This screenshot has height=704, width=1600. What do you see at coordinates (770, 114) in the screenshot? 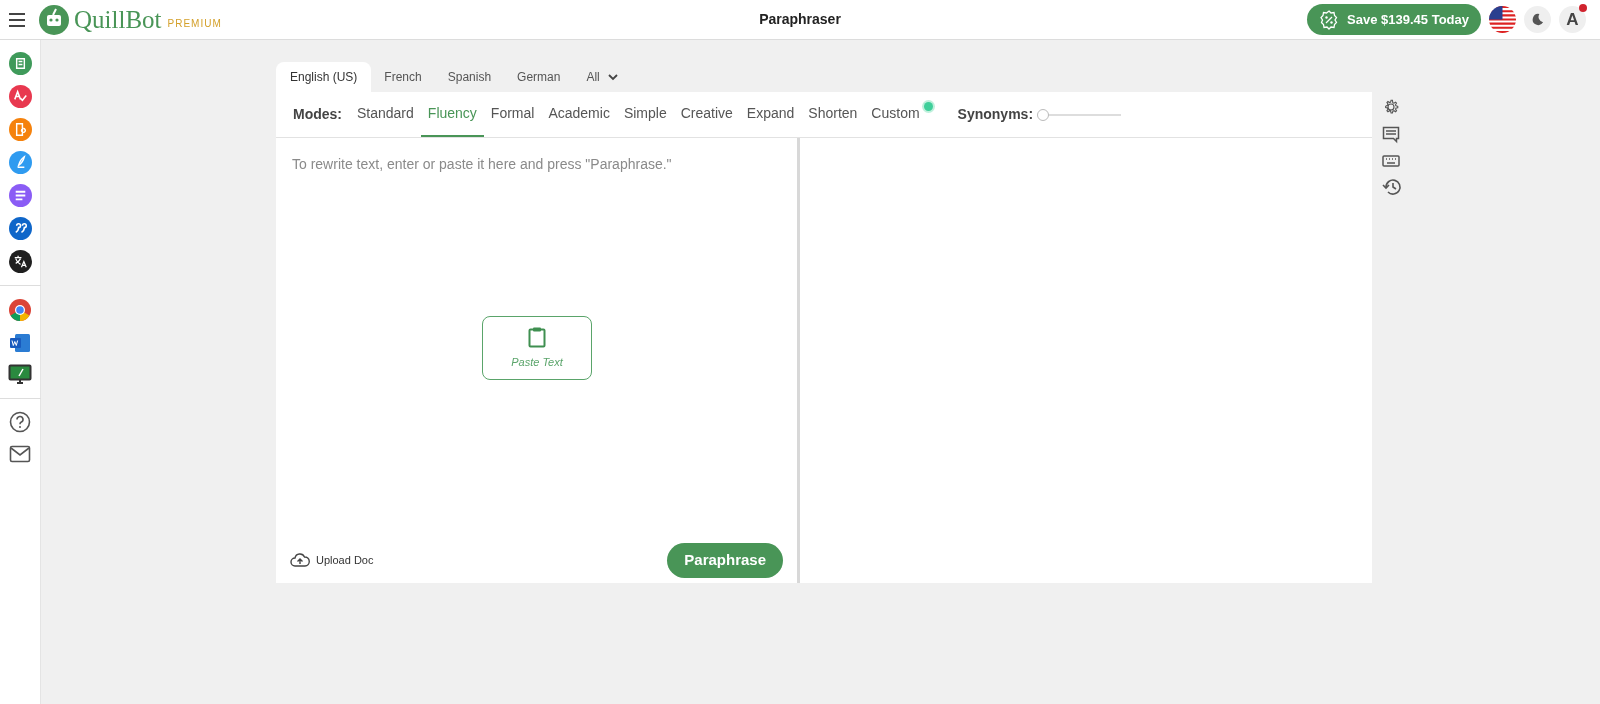
I see `mode-tab: Expand` at bounding box center [770, 114].